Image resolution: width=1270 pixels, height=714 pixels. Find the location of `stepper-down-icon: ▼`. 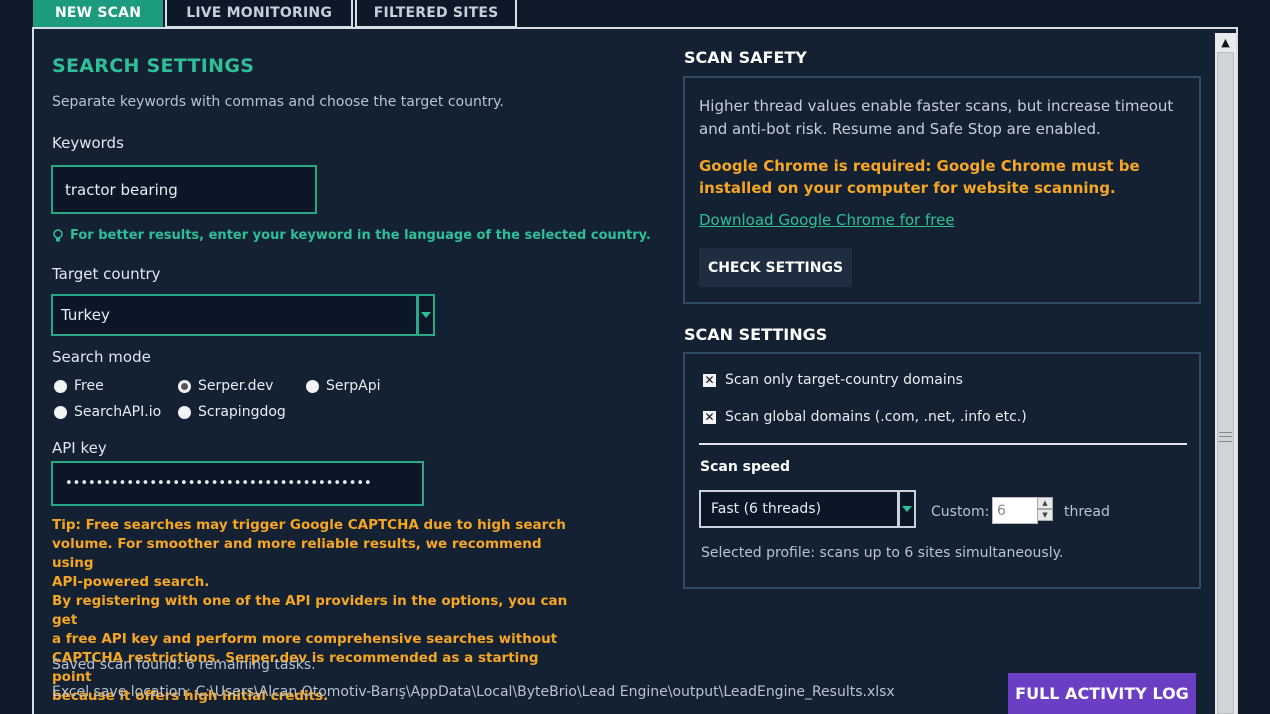

stepper-down-icon: ▼ is located at coordinates (1045, 515).